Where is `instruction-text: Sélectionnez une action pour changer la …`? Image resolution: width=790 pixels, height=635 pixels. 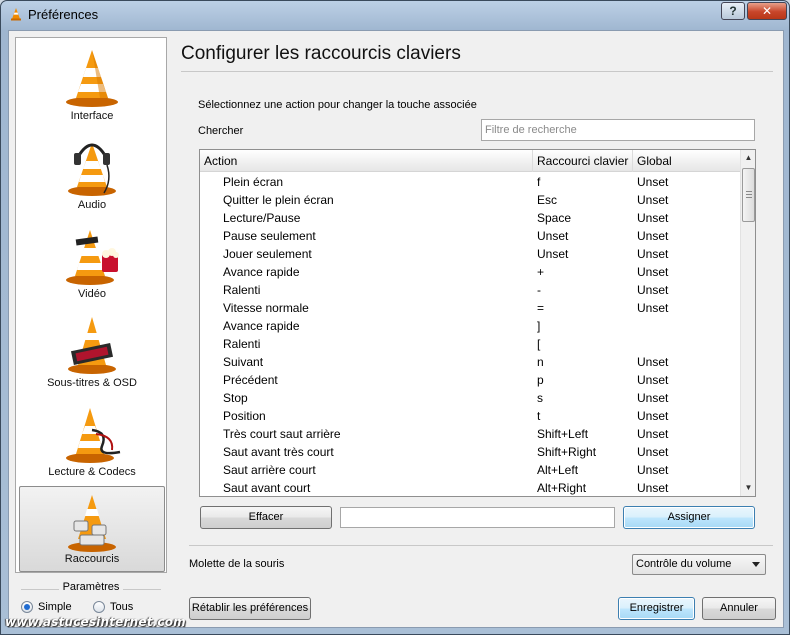 instruction-text: Sélectionnez une action pour changer la … is located at coordinates (337, 105).